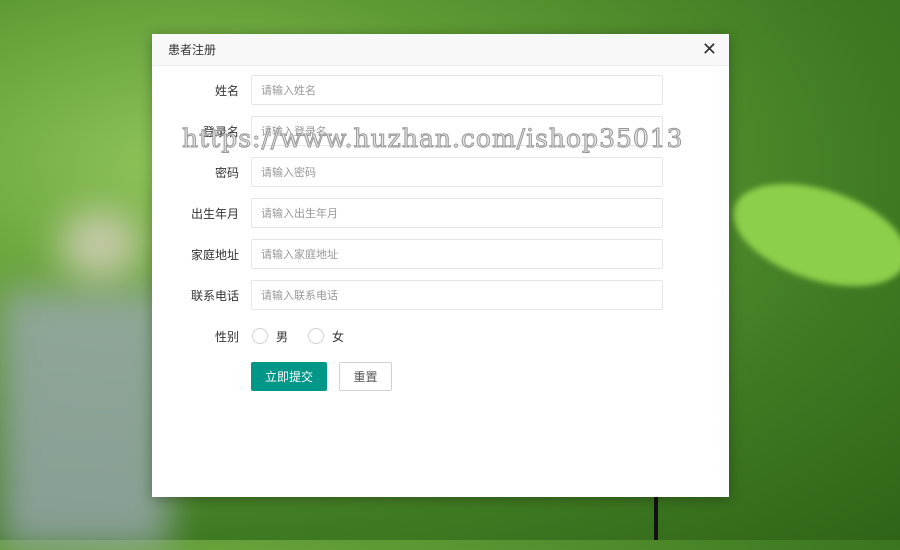 Image resolution: width=900 pixels, height=550 pixels. I want to click on gender-radio-male: 男, so click(270, 336).